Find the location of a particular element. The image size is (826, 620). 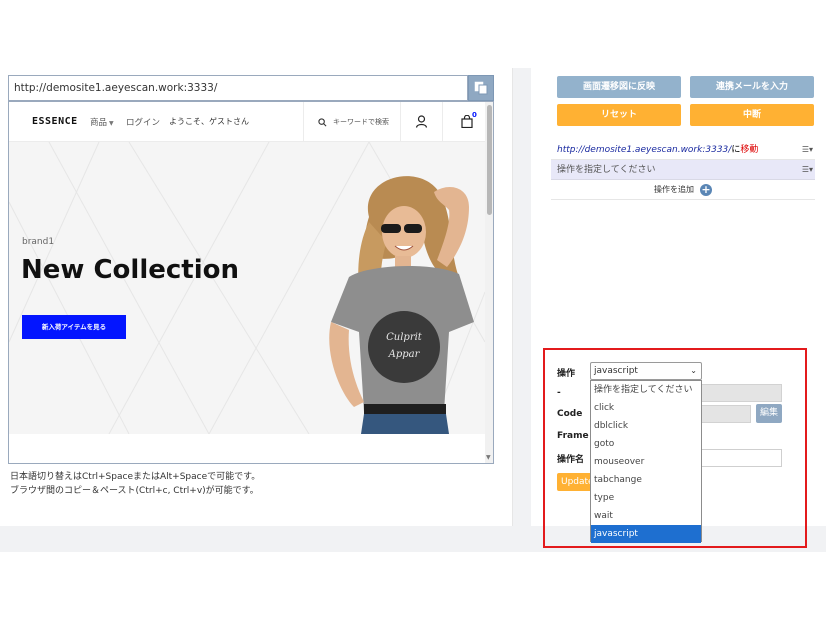

reflect-diagram-button: 画面遷移図に反映 is located at coordinates (619, 87).